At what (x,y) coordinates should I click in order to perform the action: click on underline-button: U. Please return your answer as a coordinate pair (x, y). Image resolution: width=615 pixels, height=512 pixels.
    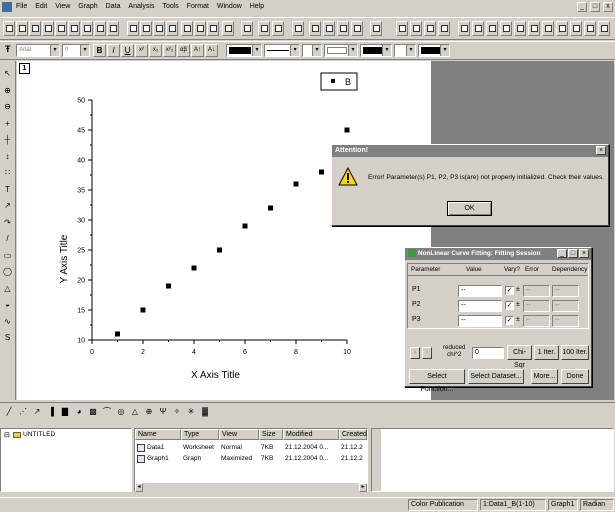
    Looking at the image, I should click on (127, 50).